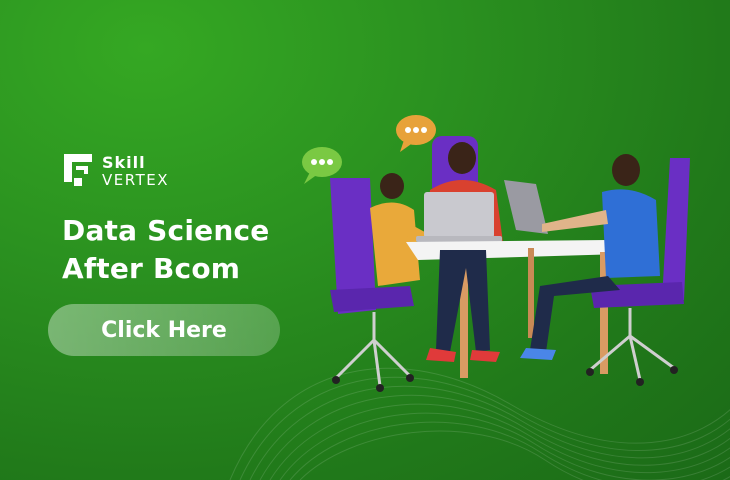 This screenshot has height=480, width=730. I want to click on click-here-button: Click Here, so click(164, 330).